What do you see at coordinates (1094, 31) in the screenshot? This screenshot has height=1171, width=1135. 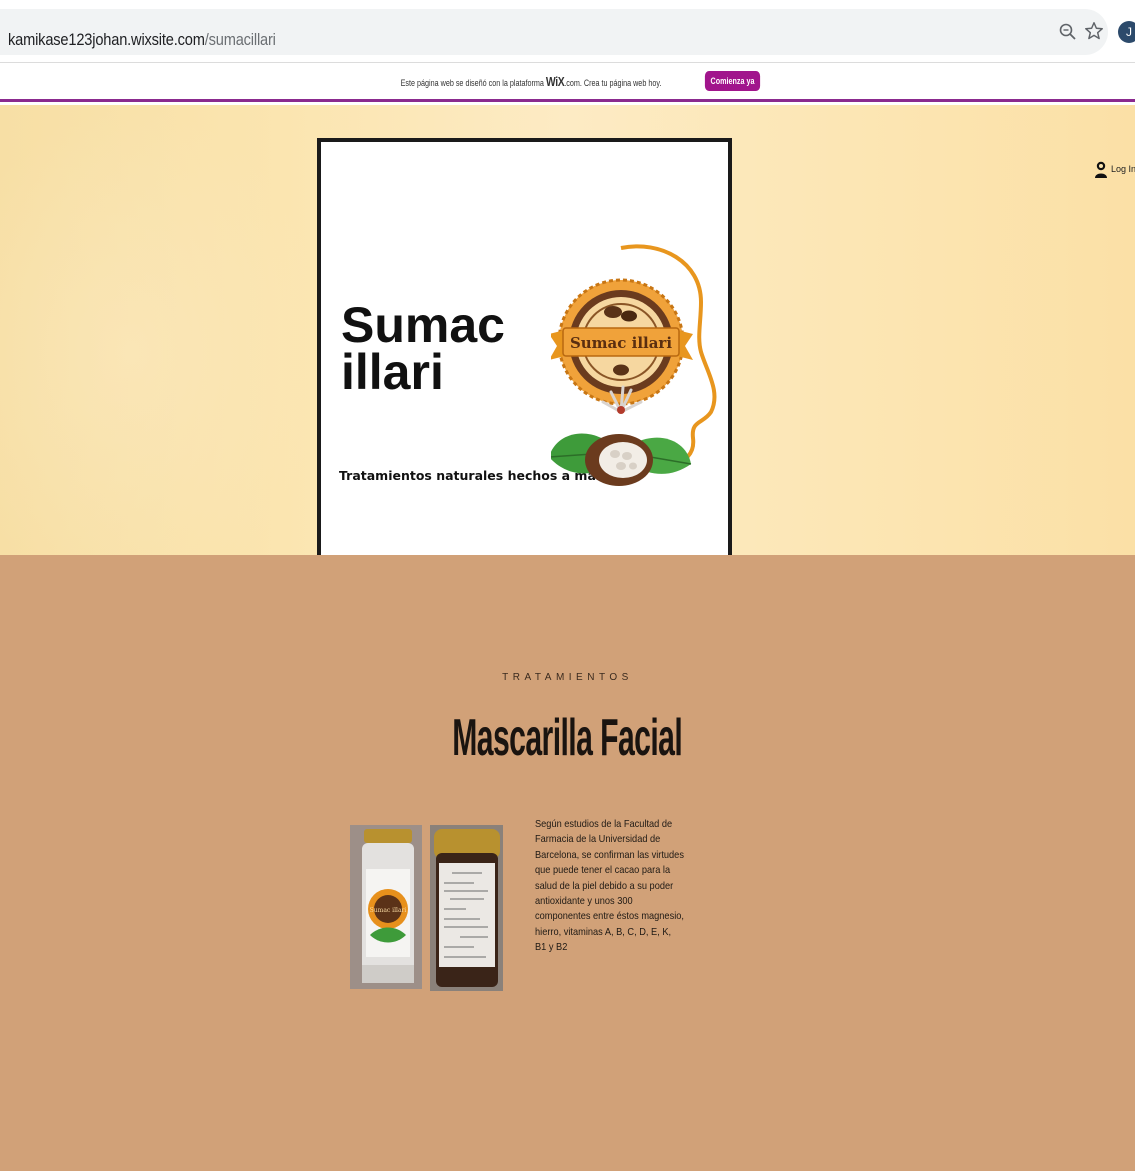 I see `bookmark-star-icon` at bounding box center [1094, 31].